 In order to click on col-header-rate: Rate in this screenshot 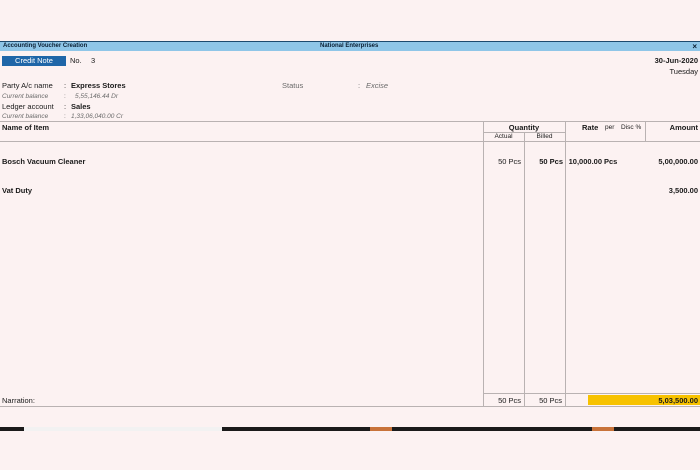, I will do `click(590, 127)`.